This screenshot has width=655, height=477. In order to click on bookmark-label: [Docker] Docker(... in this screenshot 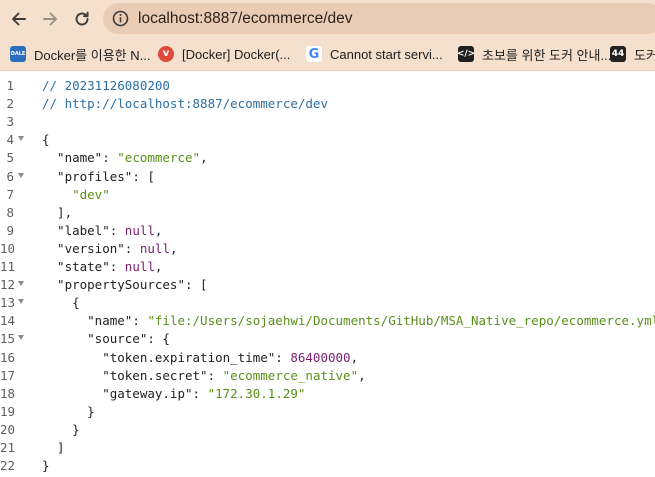, I will do `click(236, 54)`.